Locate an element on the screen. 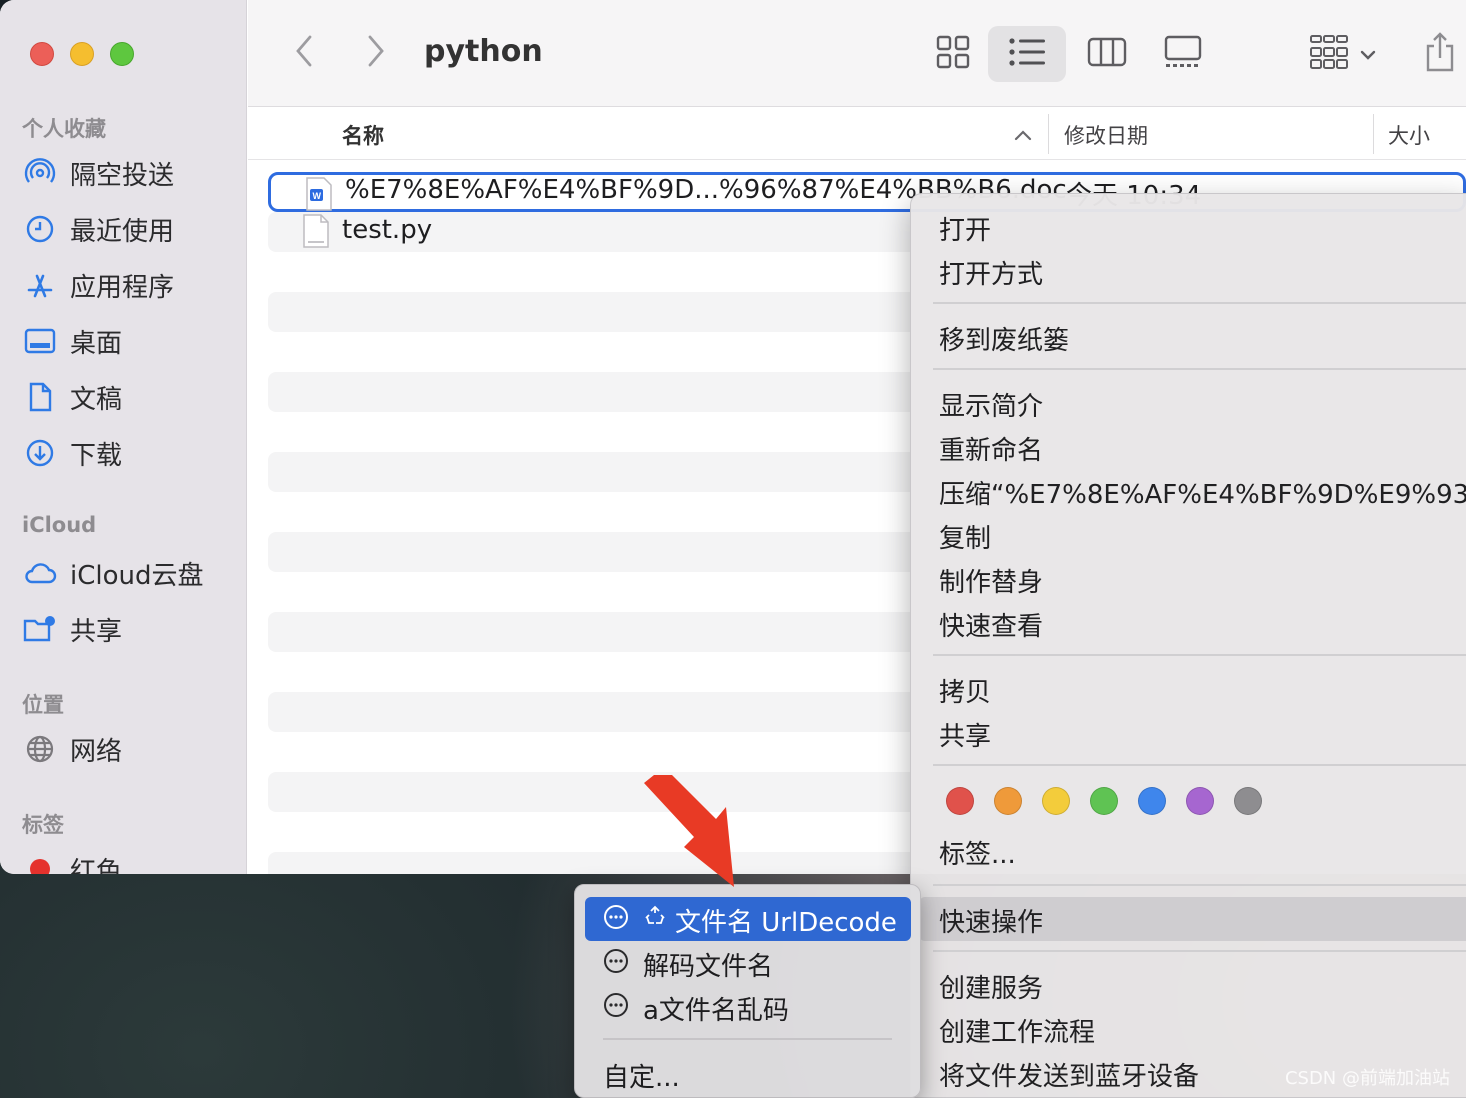 Image resolution: width=1466 pixels, height=1098 pixels. sidebar-item-label: 红色 is located at coordinates (96, 865).